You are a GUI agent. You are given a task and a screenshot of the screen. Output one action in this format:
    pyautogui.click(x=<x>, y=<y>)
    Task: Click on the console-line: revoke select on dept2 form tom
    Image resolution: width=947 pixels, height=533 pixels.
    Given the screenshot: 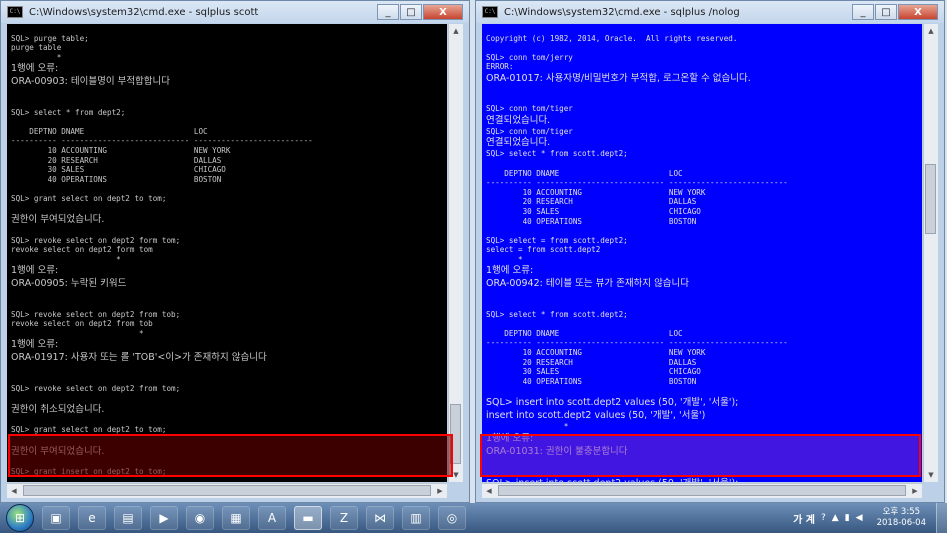 What is the action you would take?
    pyautogui.click(x=82, y=250)
    